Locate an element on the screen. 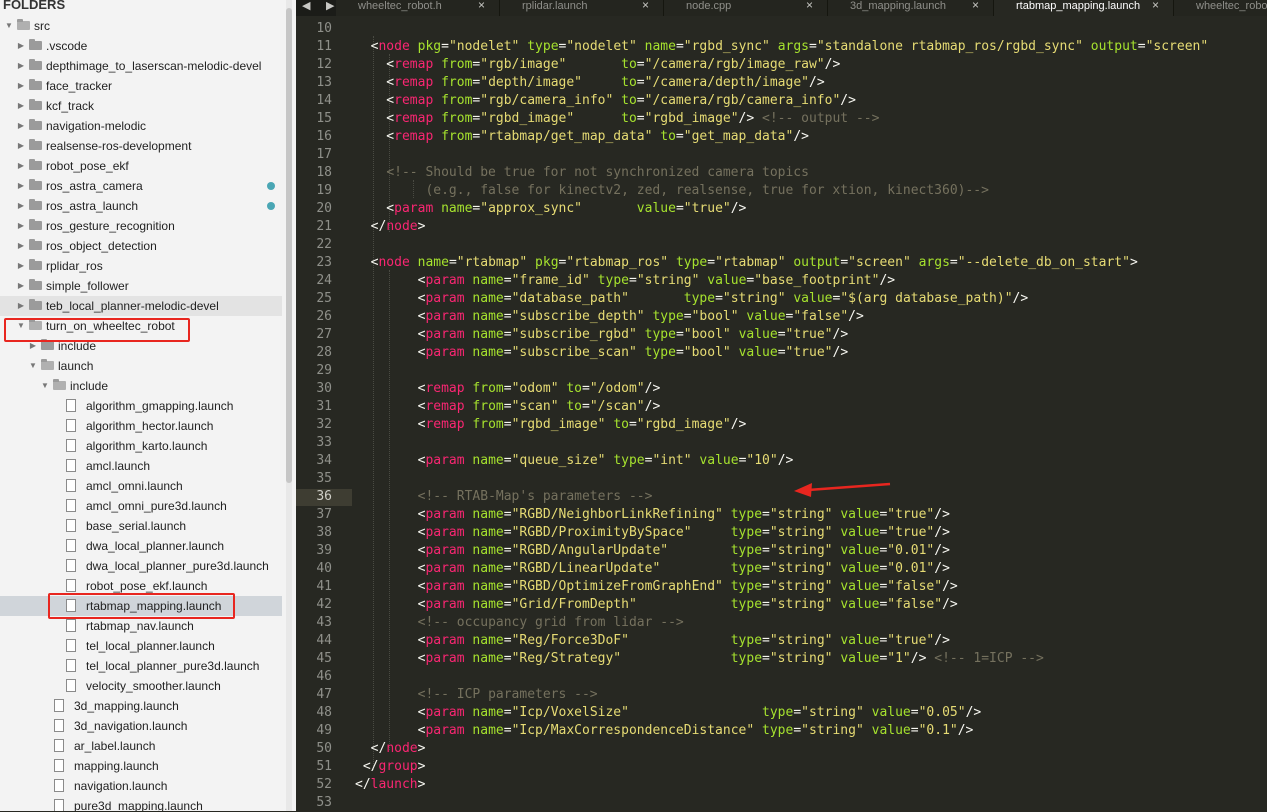  code-line: <!-- RTAB-Map's parameters --> is located at coordinates (504, 497).